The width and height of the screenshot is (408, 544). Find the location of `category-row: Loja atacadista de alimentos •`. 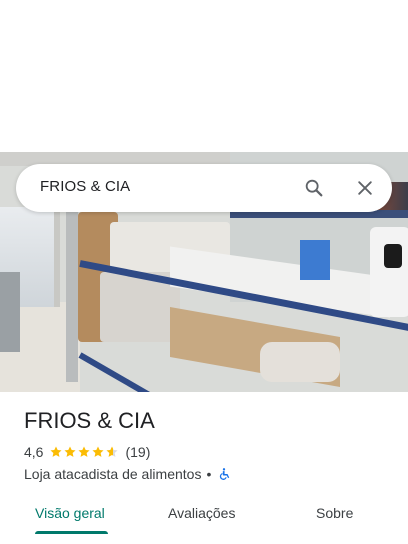

category-row: Loja atacadista de alimentos • is located at coordinates (127, 474).